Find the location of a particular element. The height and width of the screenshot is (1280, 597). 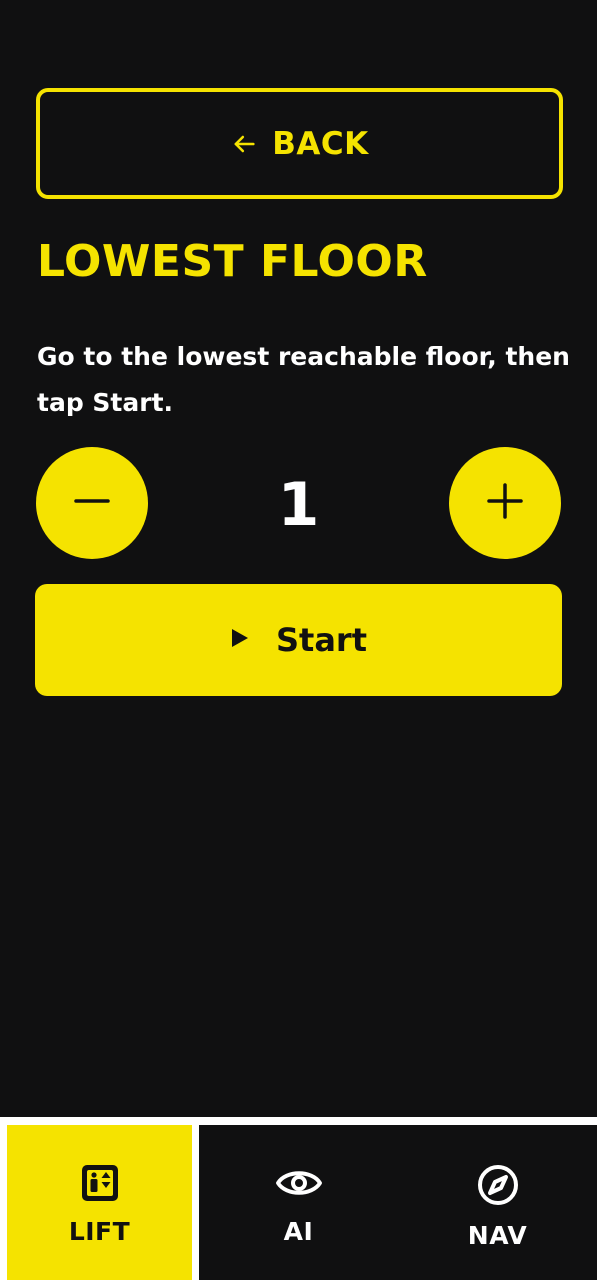

minus-icon is located at coordinates (92, 503).